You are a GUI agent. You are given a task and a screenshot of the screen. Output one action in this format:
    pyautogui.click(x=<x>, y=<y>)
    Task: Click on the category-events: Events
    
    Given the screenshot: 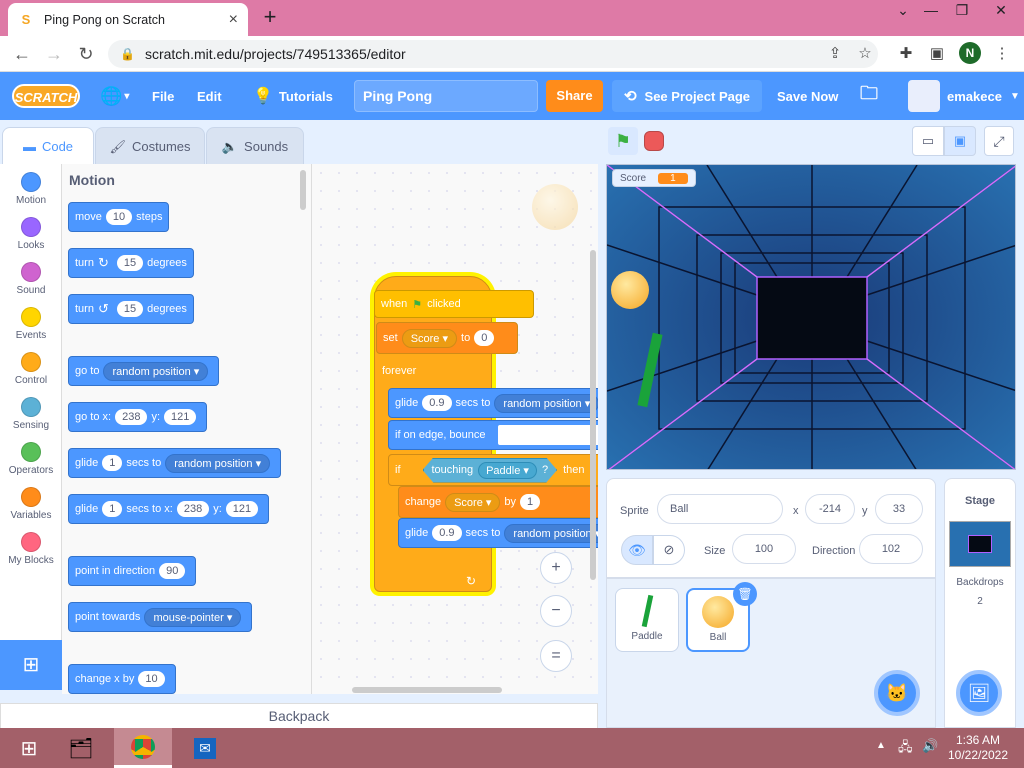 What is the action you would take?
    pyautogui.click(x=31, y=325)
    